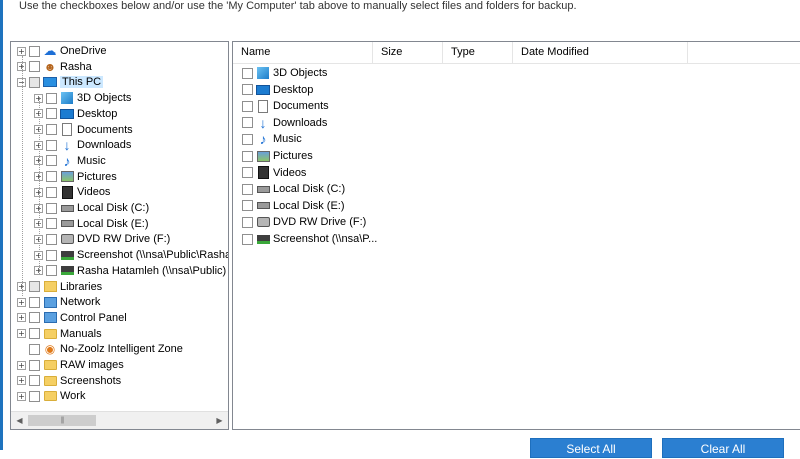 The image size is (800, 459). I want to click on file-list-item: Pictures, so click(277, 156).